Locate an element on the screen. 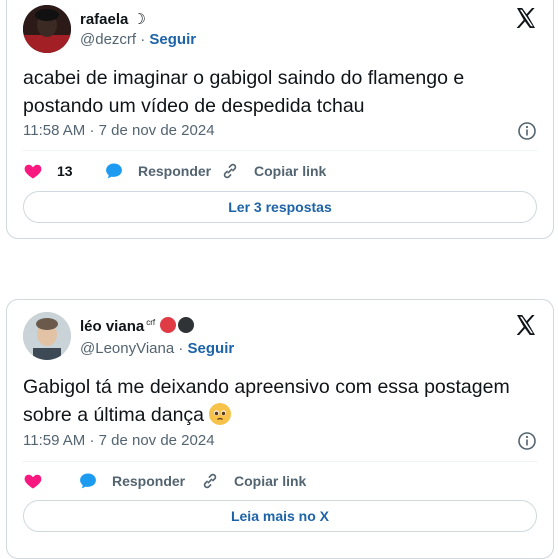 The width and height of the screenshot is (558, 559). pleading-face-emoji is located at coordinates (220, 414).